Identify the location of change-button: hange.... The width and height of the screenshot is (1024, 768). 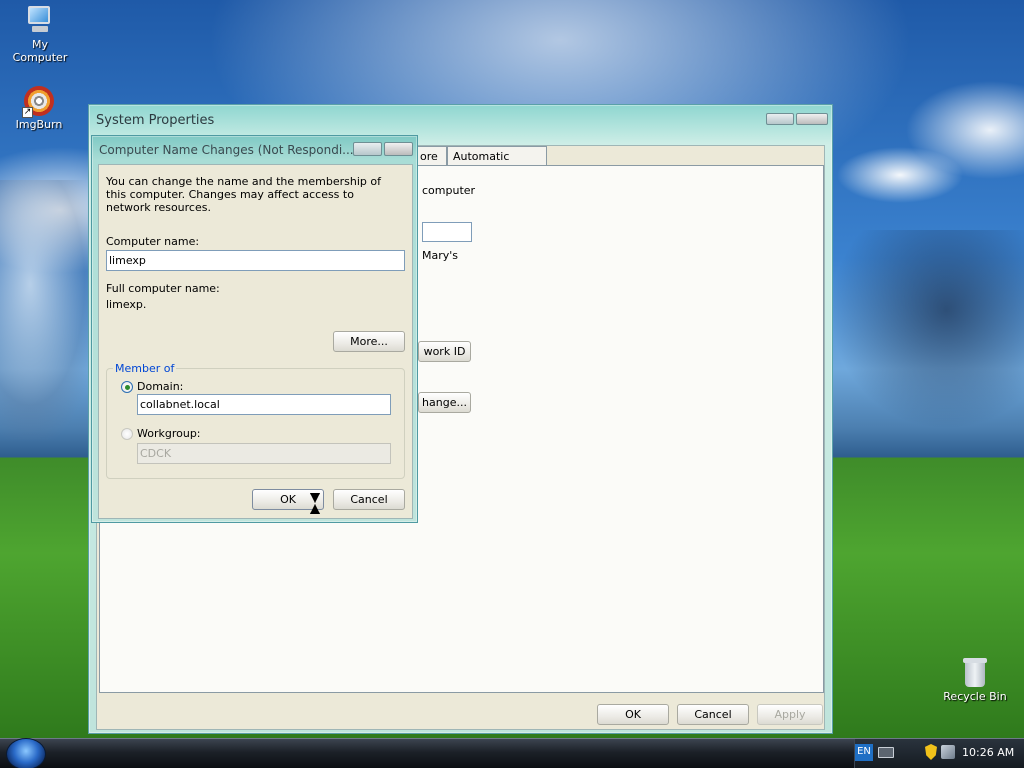
(444, 402).